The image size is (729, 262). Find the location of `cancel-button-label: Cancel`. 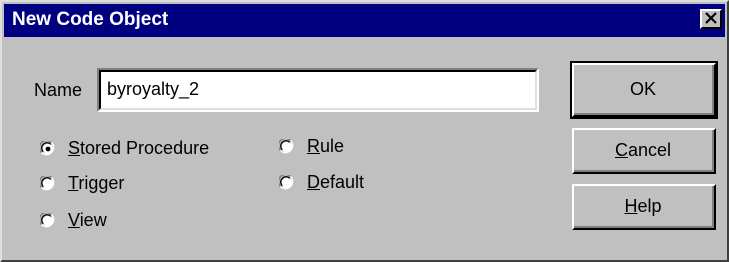

cancel-button-label: Cancel is located at coordinates (643, 149).